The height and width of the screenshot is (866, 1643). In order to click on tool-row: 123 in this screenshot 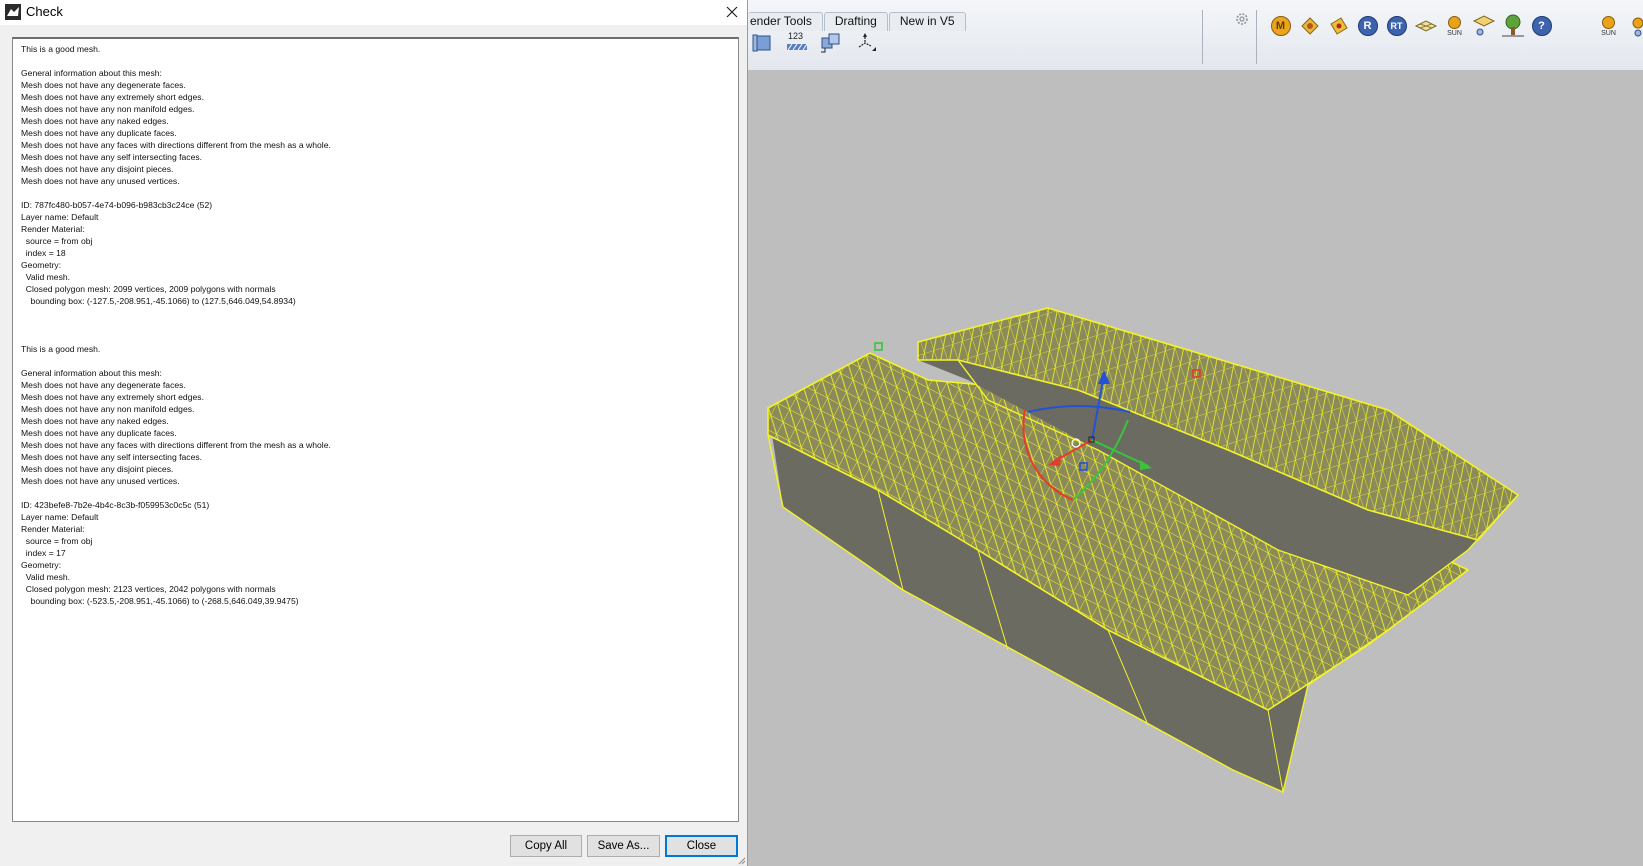, I will do `click(814, 43)`.